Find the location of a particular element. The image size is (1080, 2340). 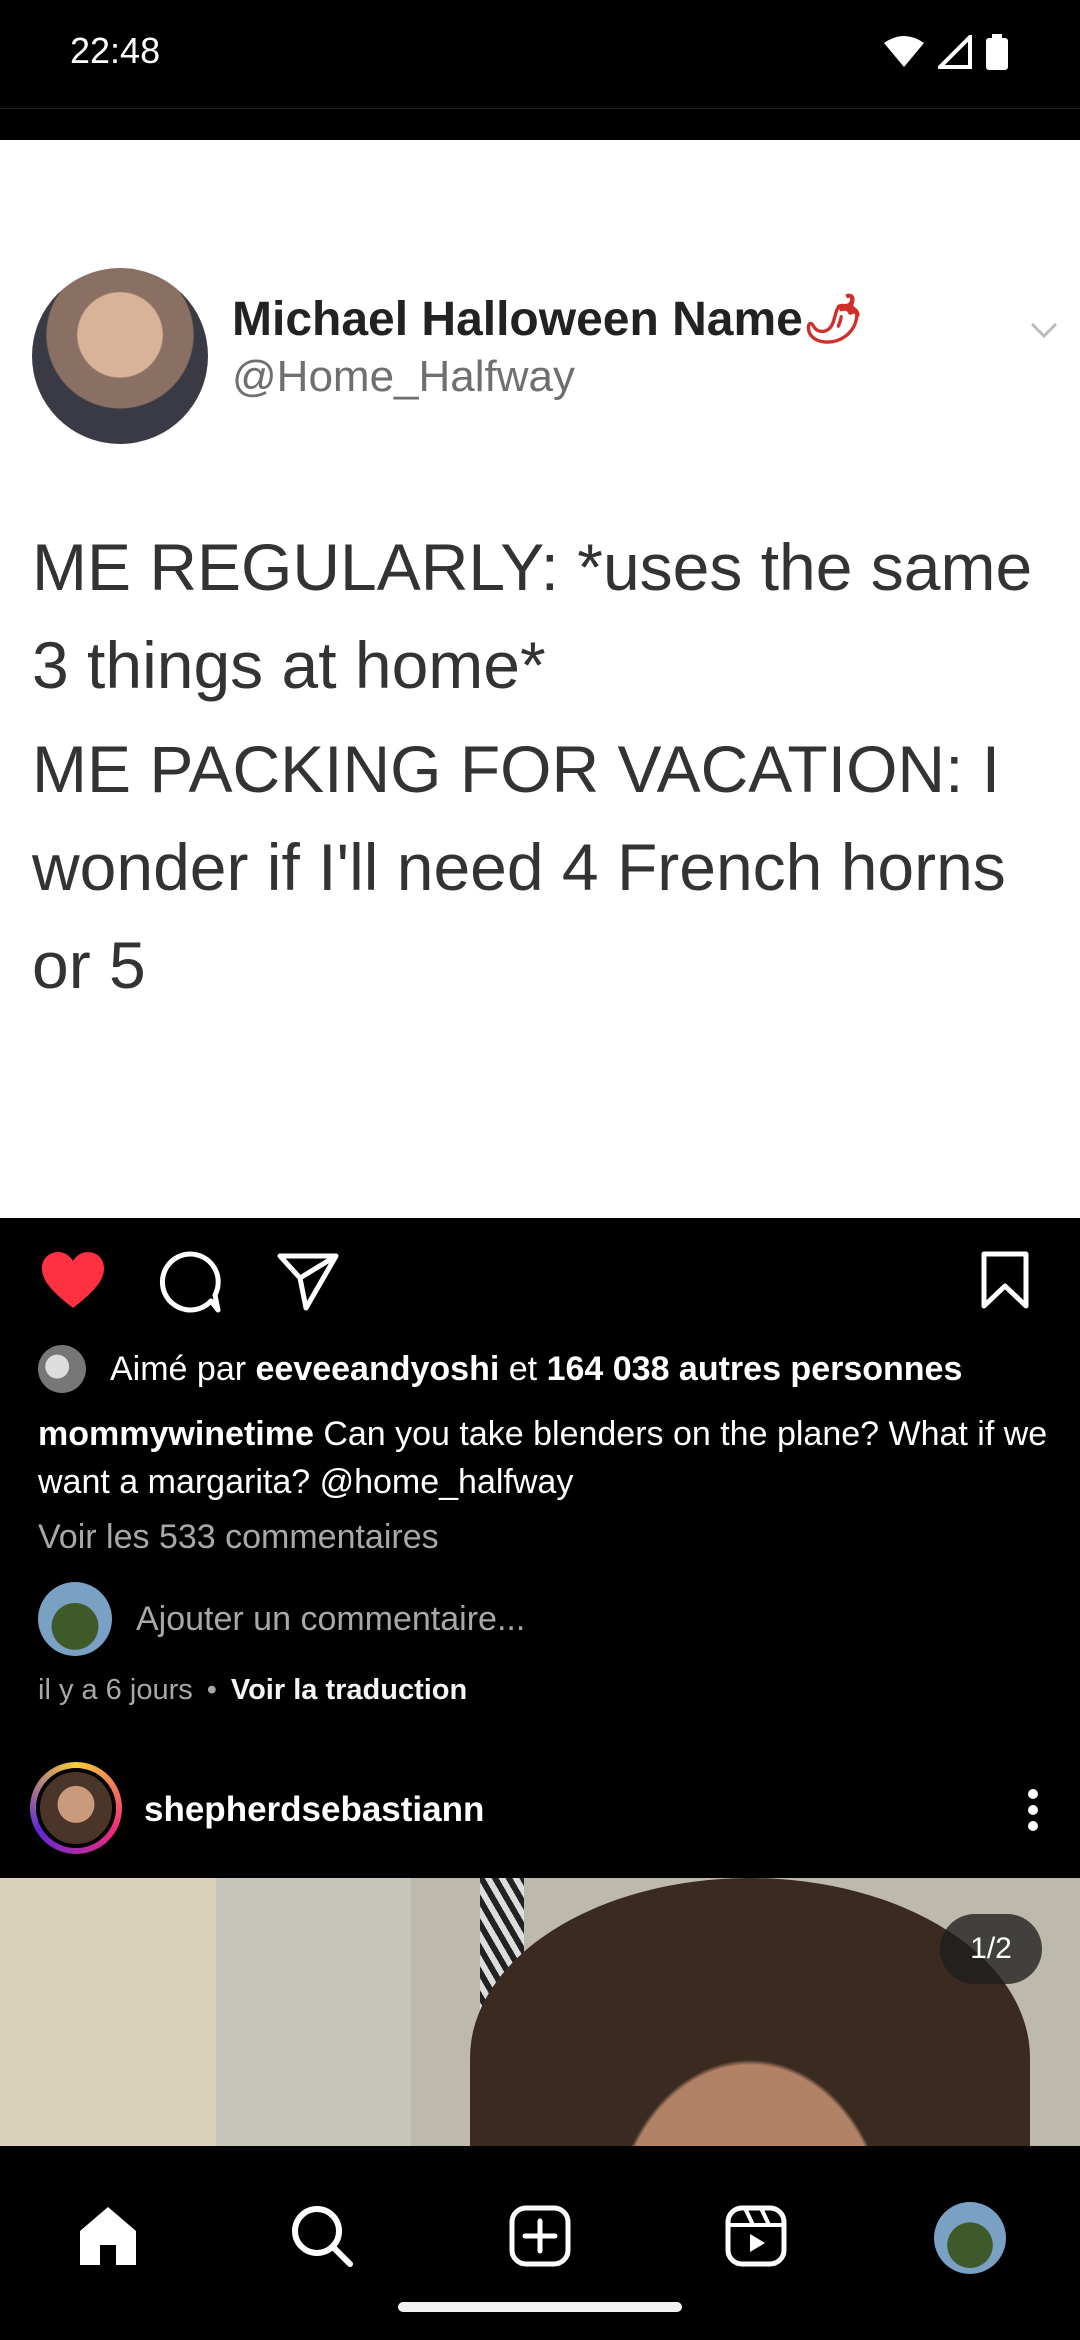

chevron-down-icon is located at coordinates (1044, 330).